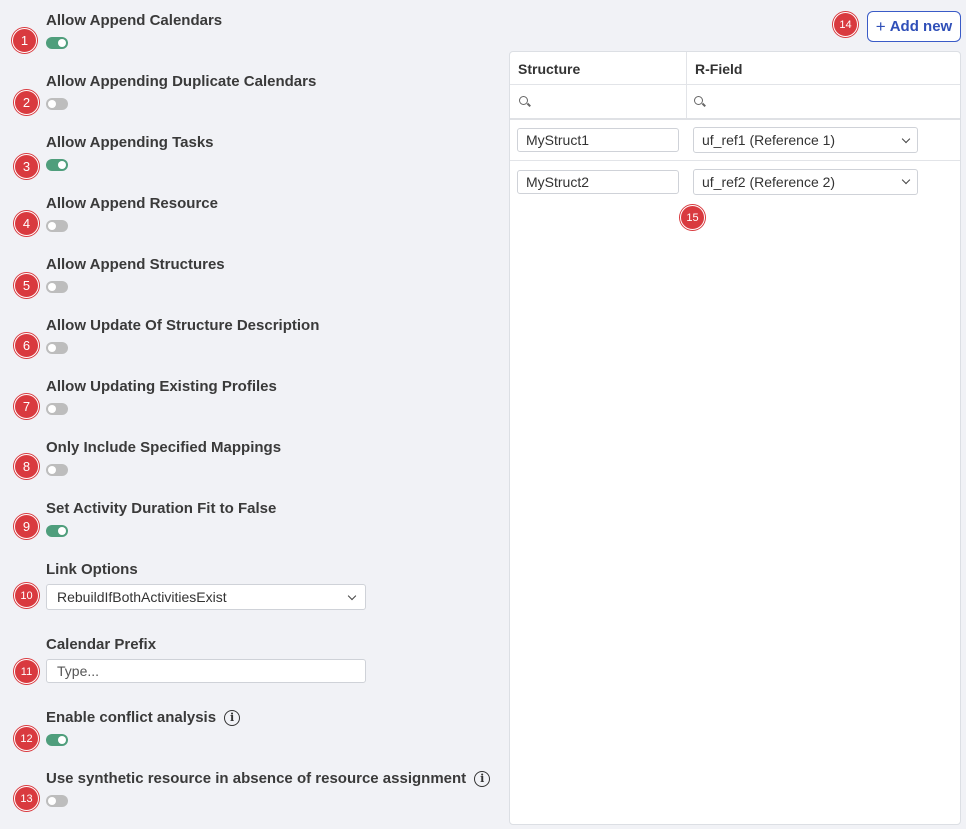  Describe the element at coordinates (161, 386) in the screenshot. I see `setting-label: Allow Updating Existing Profiles` at that location.